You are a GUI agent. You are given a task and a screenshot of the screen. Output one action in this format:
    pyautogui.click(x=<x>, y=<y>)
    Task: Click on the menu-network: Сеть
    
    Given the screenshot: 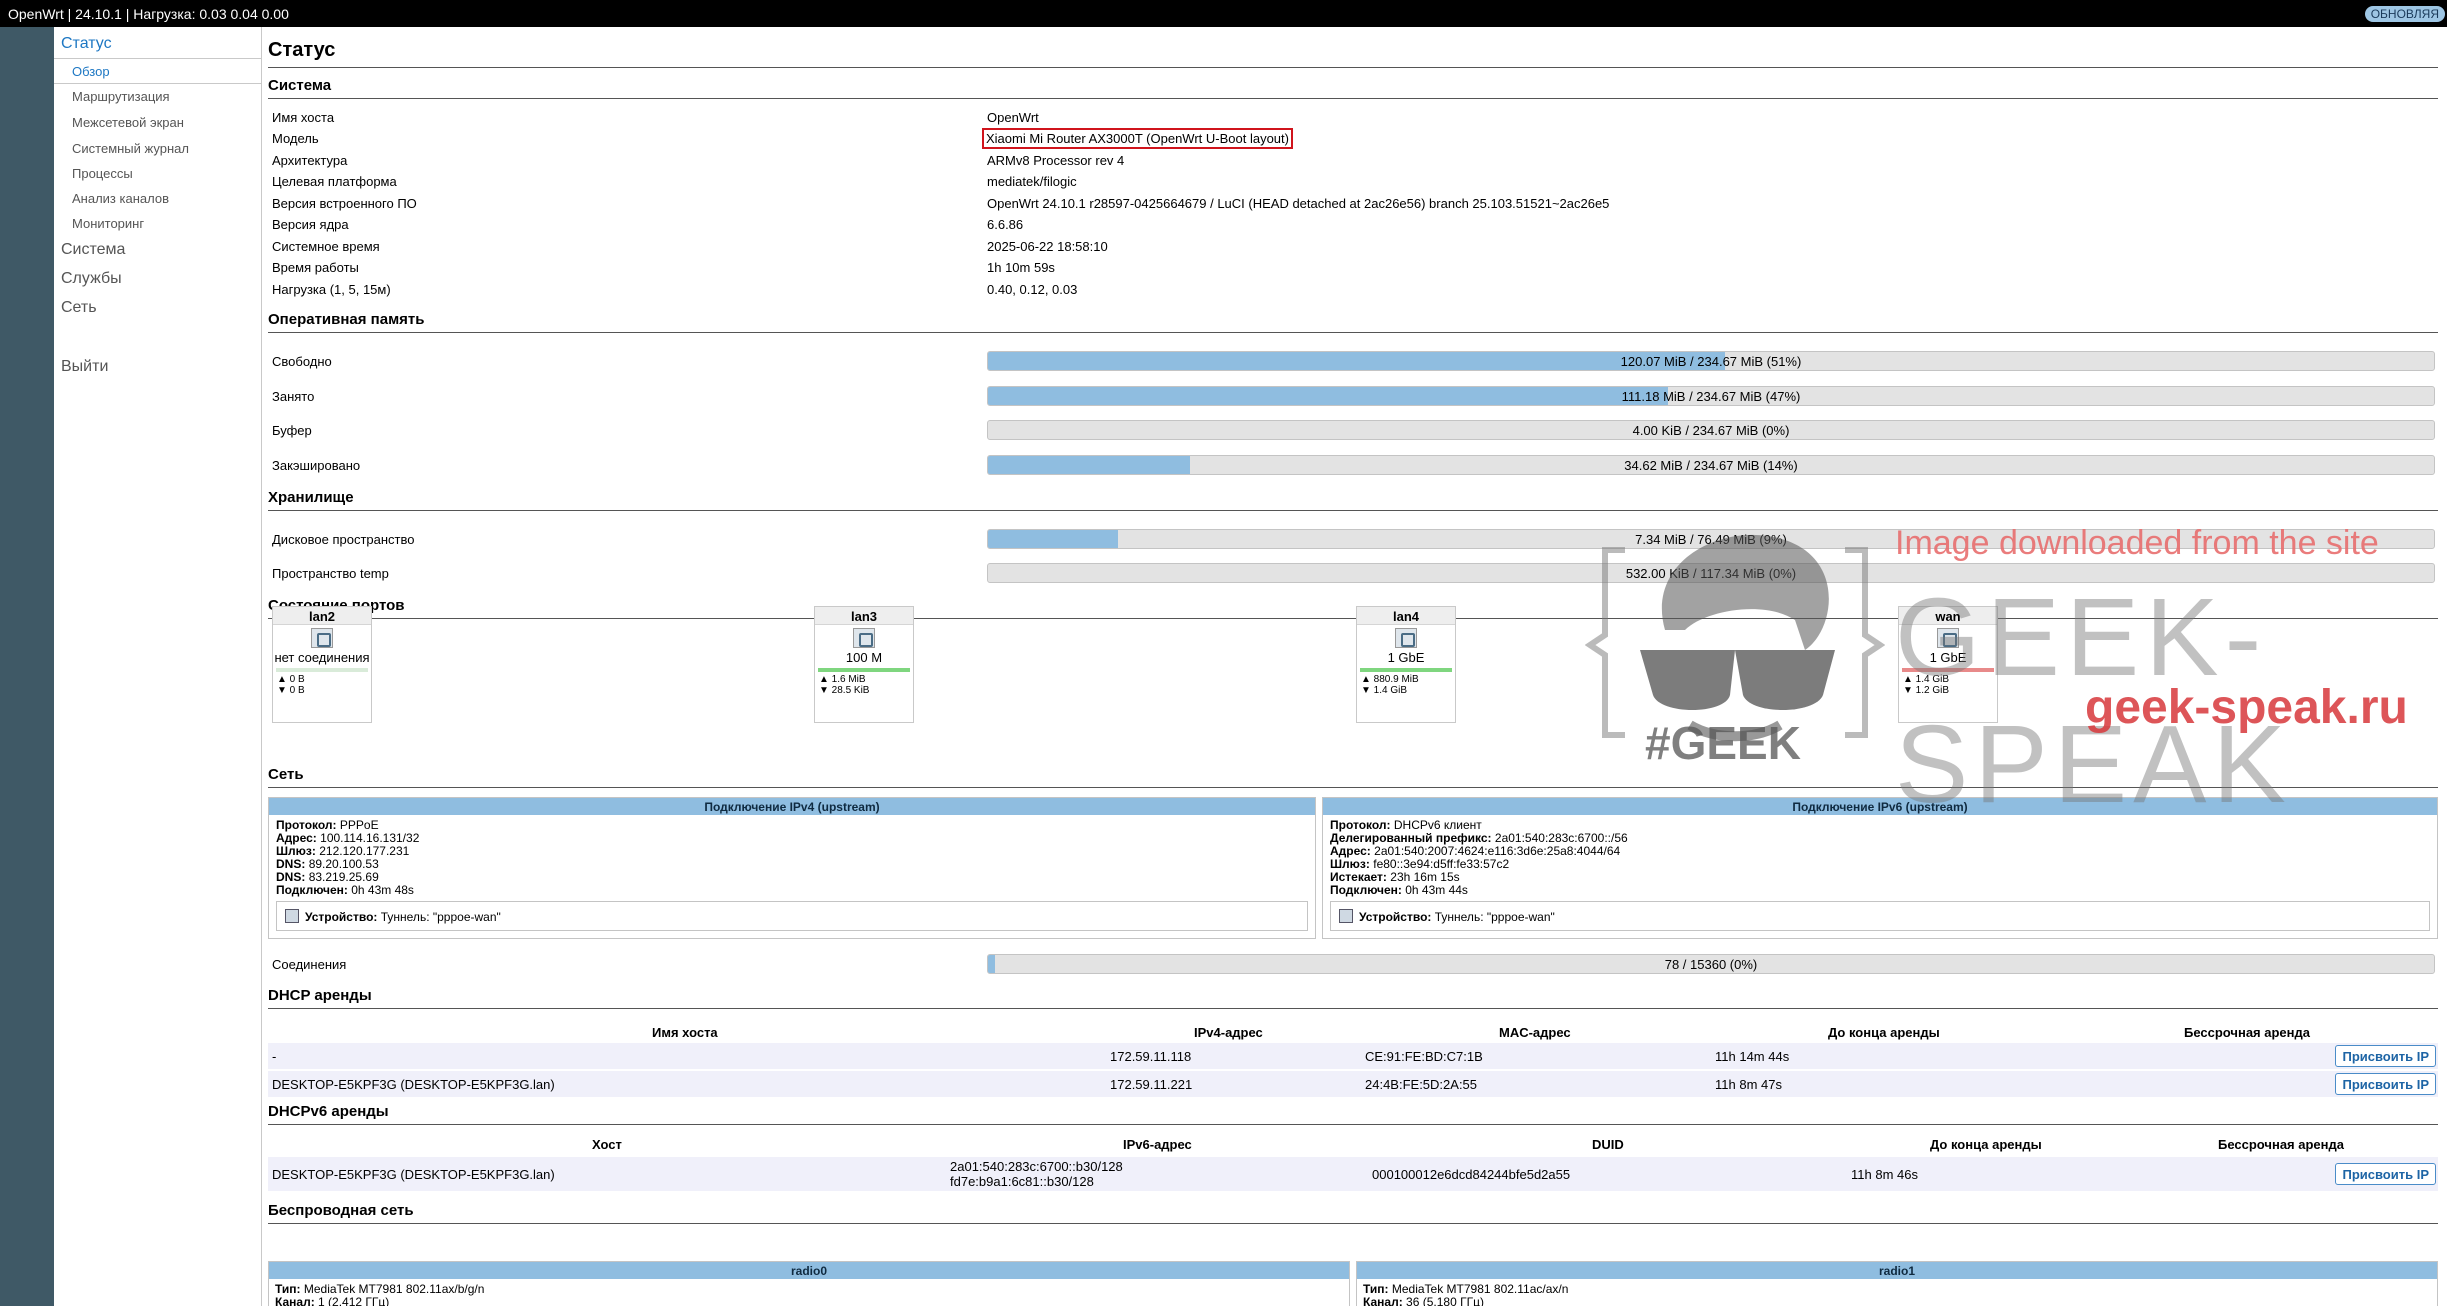 What is the action you would take?
    pyautogui.click(x=79, y=308)
    